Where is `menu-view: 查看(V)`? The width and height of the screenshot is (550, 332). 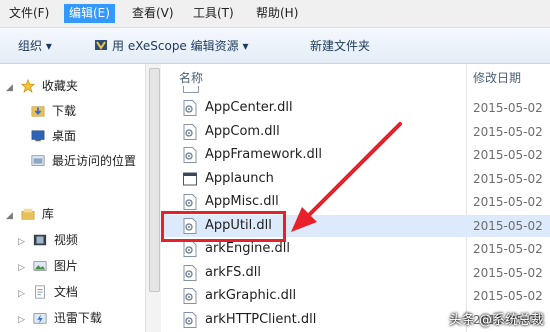 menu-view: 查看(V) is located at coordinates (153, 13).